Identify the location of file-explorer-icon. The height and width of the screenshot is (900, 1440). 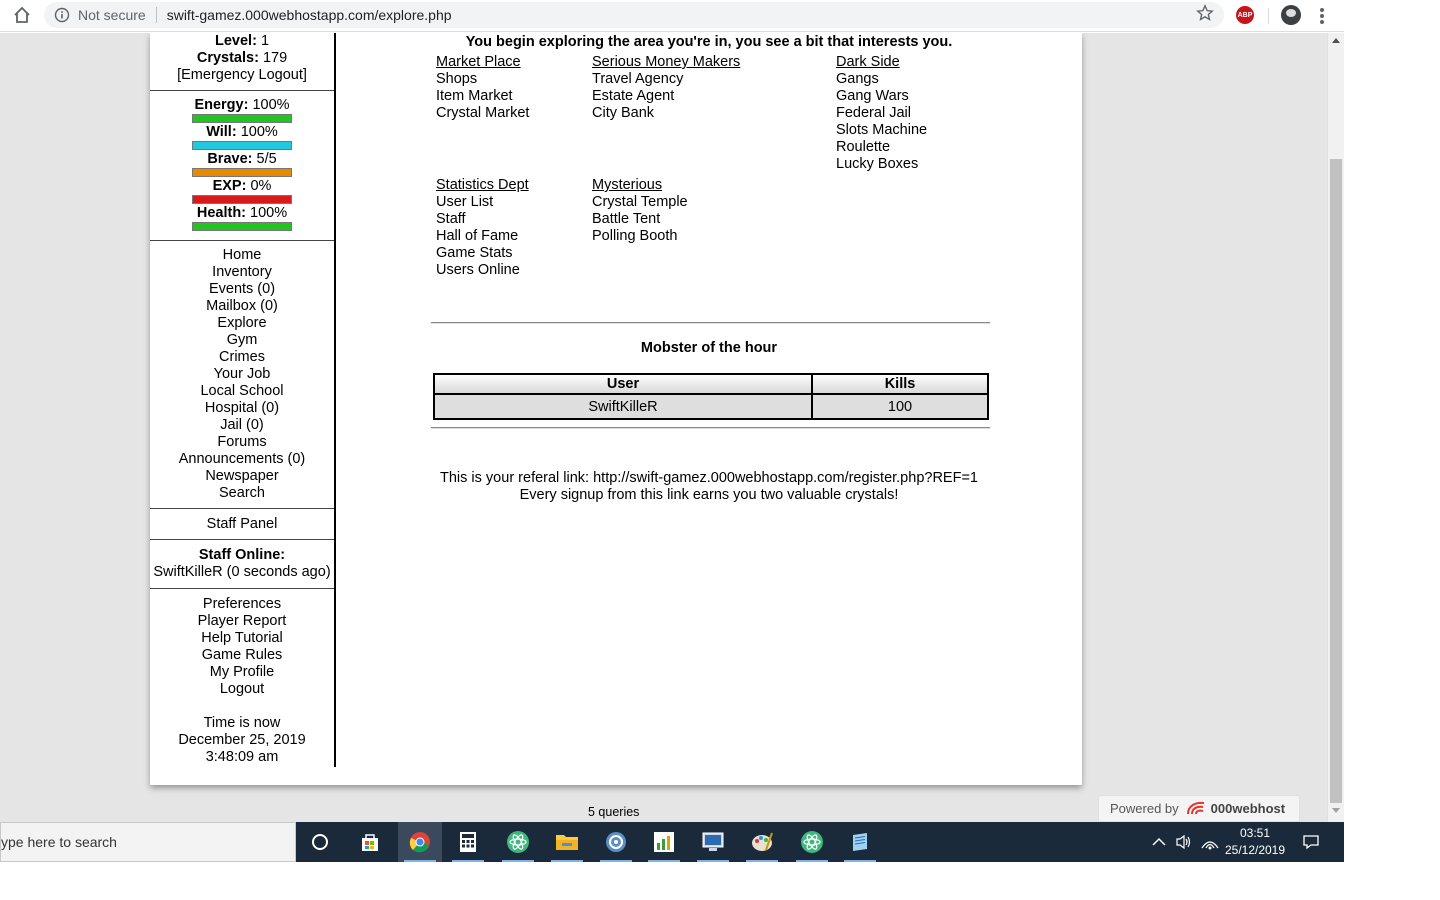
(567, 842).